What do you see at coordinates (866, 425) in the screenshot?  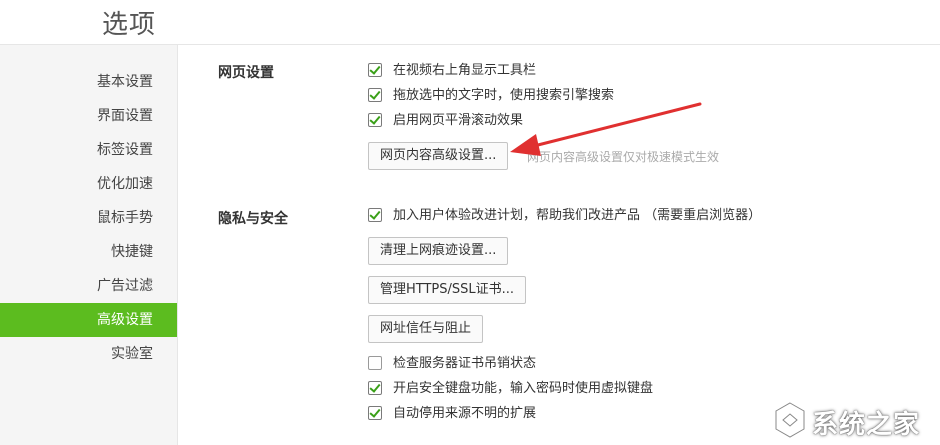 I see `watermark-text: 系统之家` at bounding box center [866, 425].